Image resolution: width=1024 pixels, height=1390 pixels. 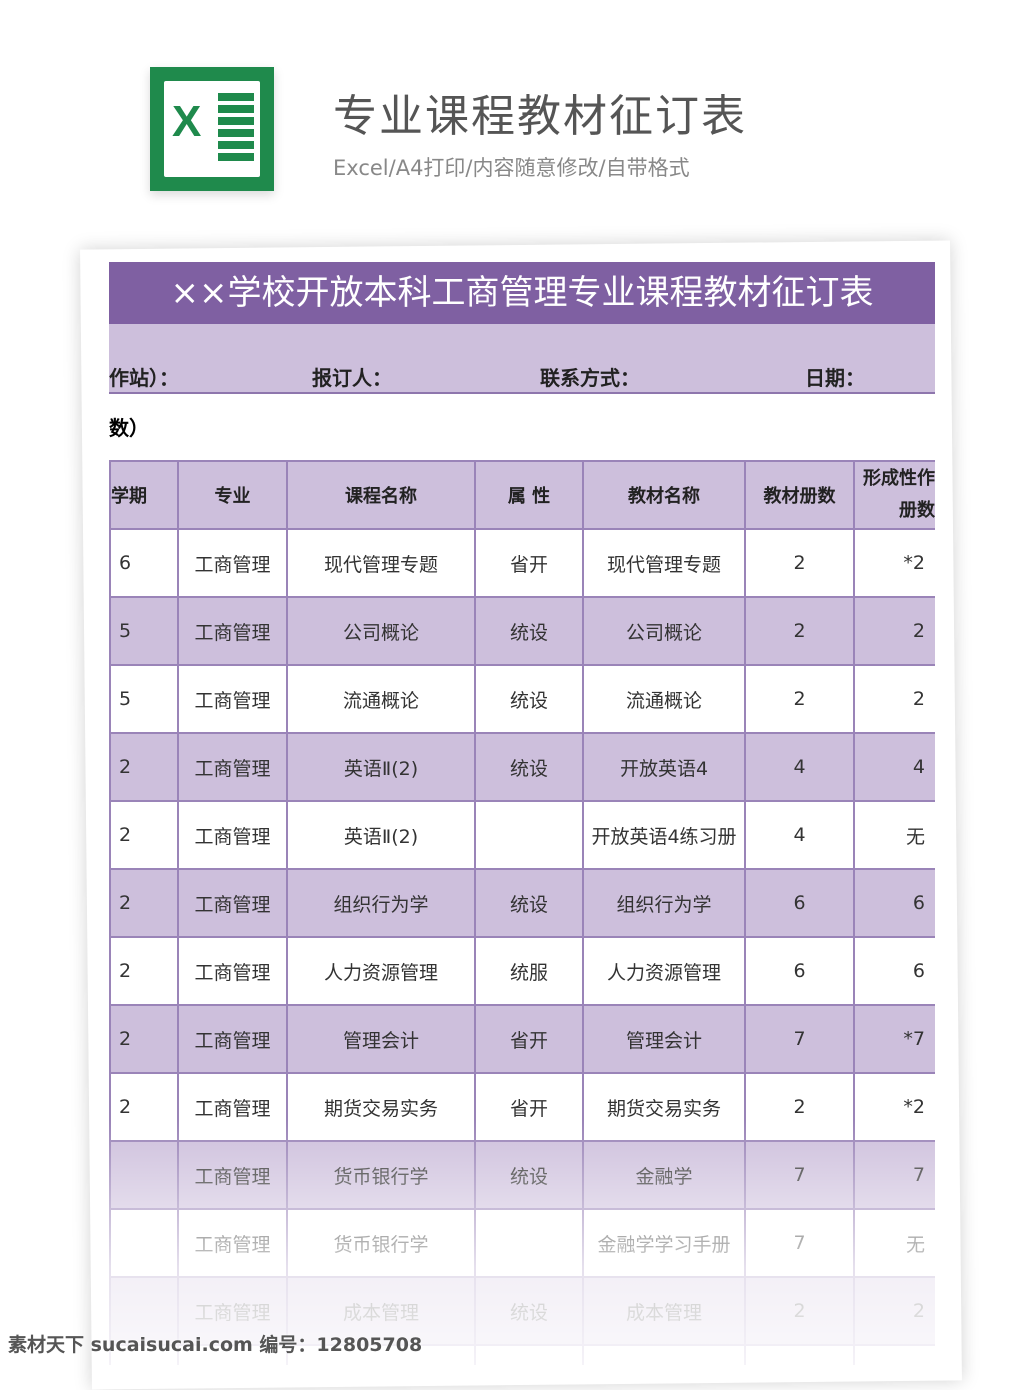 What do you see at coordinates (894, 495) in the screenshot?
I see `column-header: 形成性作册数` at bounding box center [894, 495].